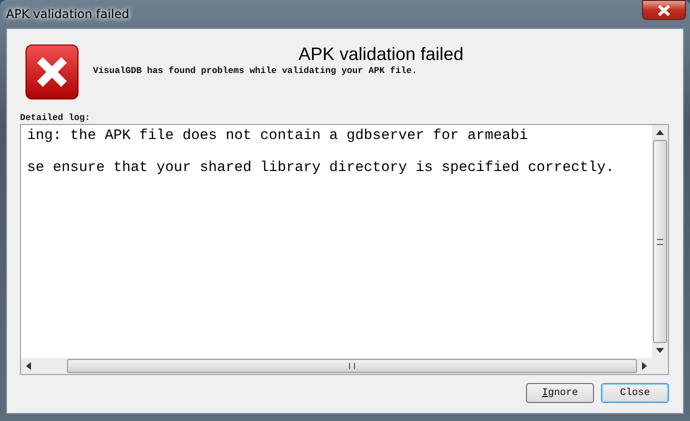  Describe the element at coordinates (660, 132) in the screenshot. I see `scroll-up-icon` at that location.